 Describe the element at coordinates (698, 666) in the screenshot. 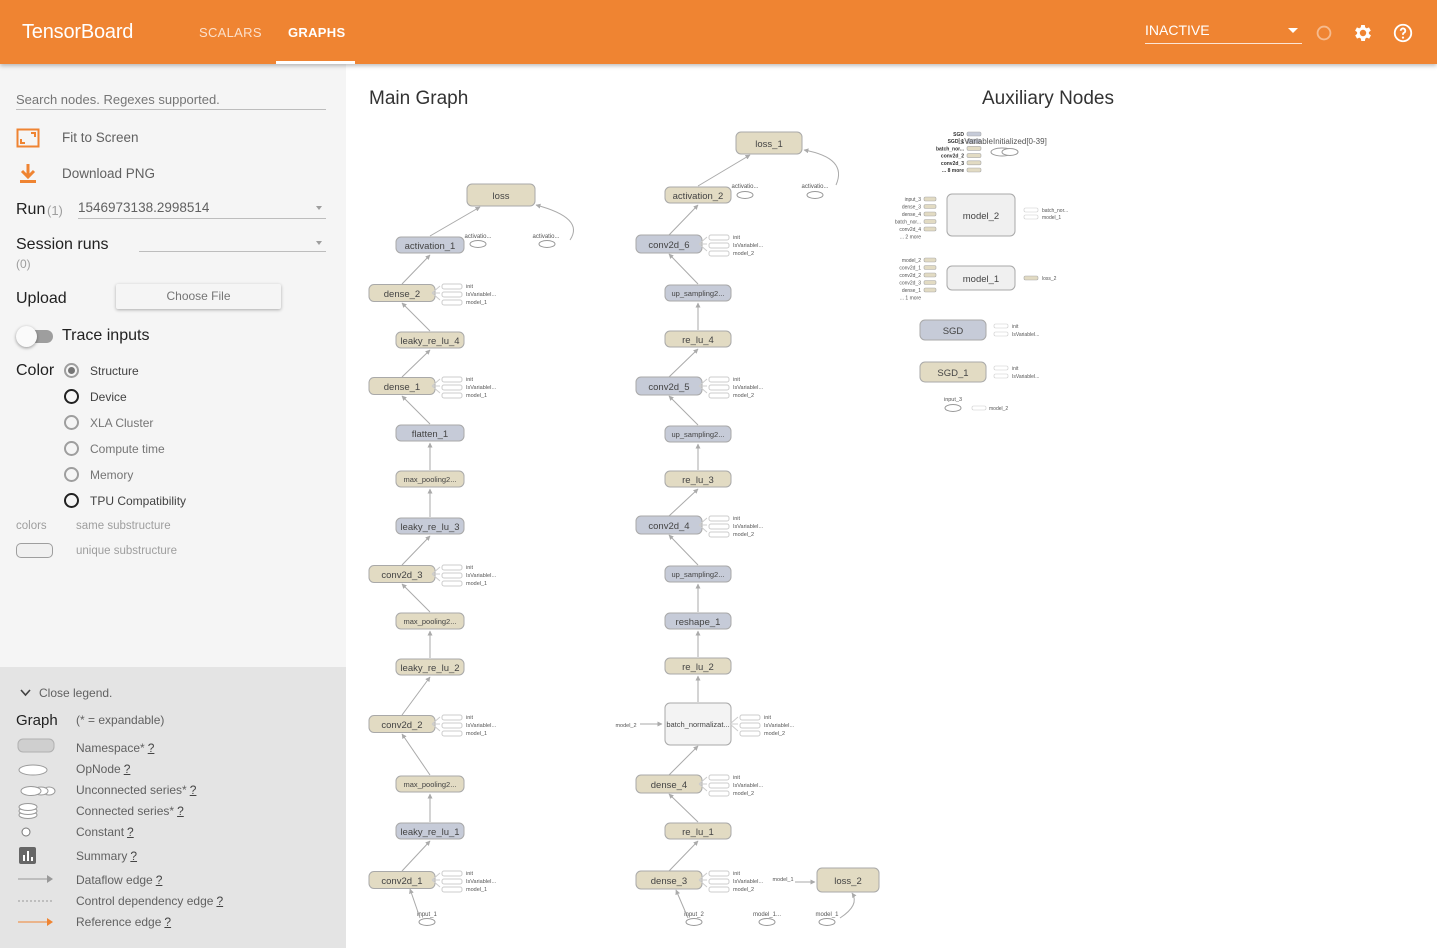

I see `graph-node-re_lu_2: re_lu_2` at that location.